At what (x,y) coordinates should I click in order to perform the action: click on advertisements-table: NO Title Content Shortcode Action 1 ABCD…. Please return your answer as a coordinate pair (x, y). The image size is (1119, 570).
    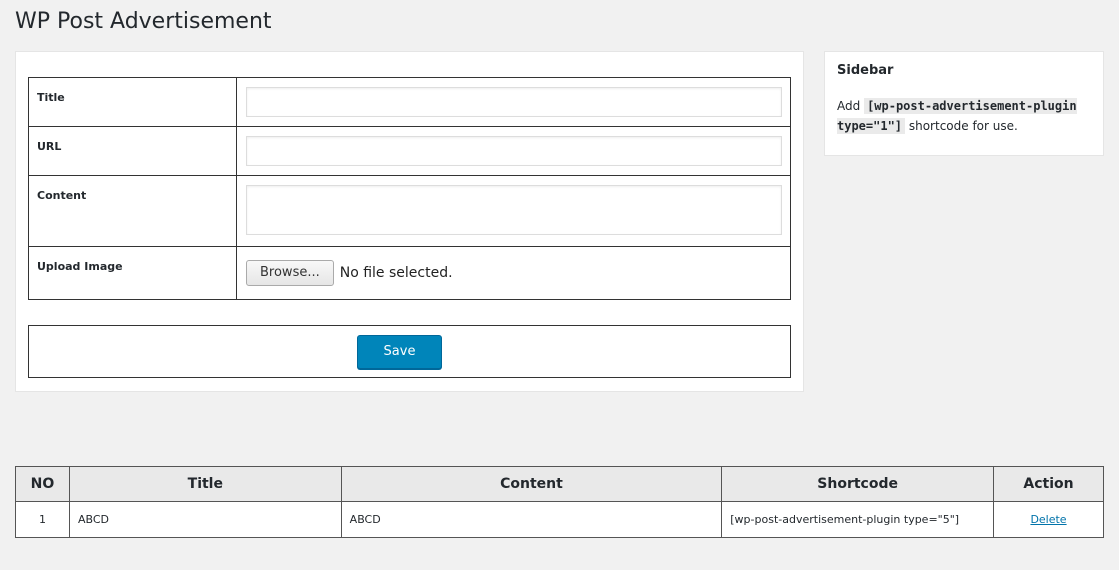
    Looking at the image, I should click on (559, 502).